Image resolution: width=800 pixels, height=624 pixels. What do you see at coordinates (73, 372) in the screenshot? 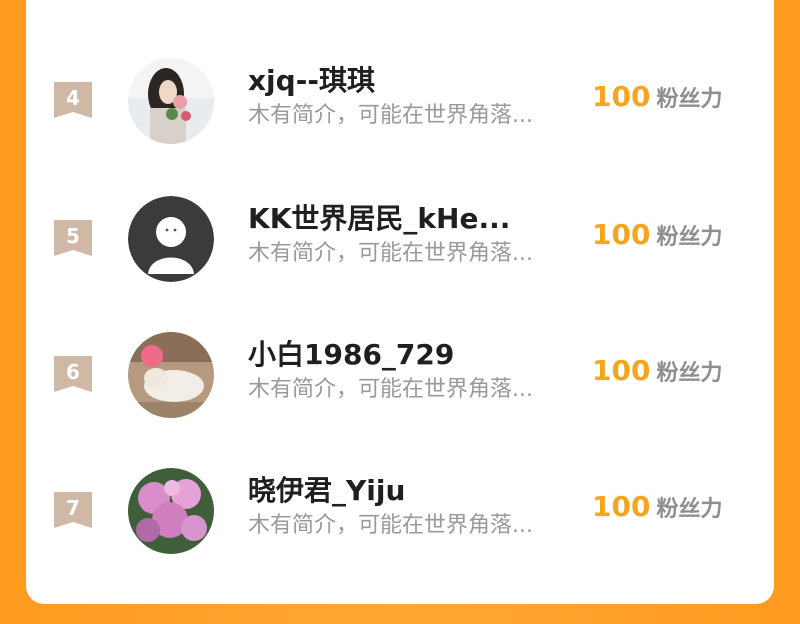
I see `rank-number: 6` at bounding box center [73, 372].